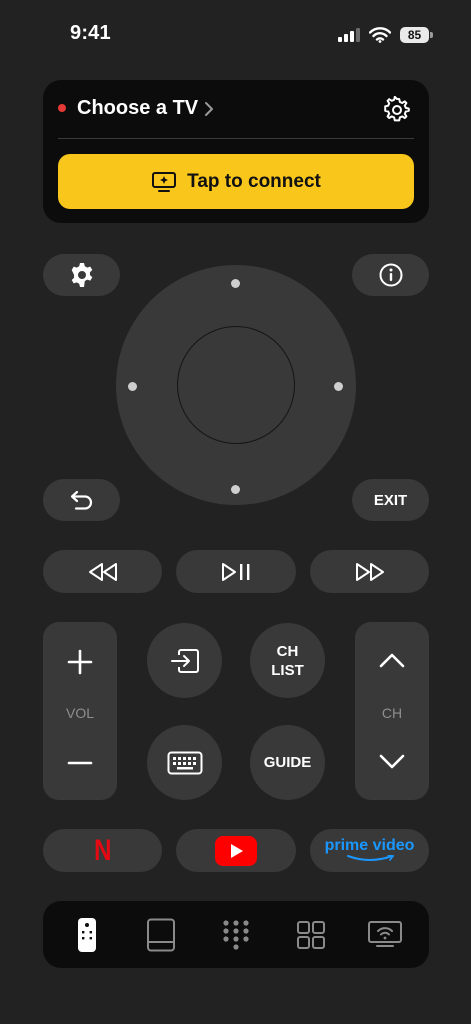  I want to click on back-arrow-icon, so click(81, 500).